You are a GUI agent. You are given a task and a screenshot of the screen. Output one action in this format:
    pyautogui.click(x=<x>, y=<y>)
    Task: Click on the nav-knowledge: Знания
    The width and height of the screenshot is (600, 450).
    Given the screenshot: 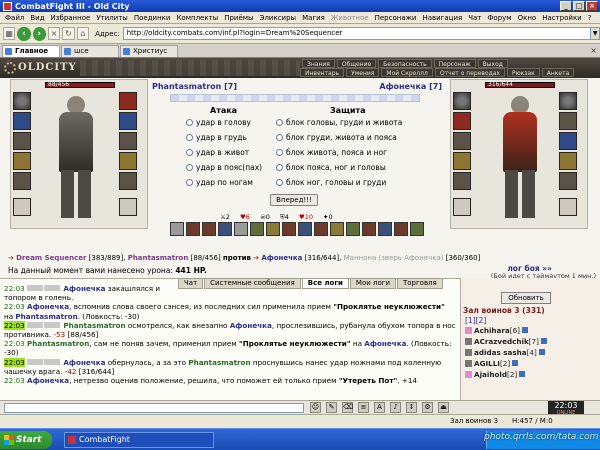 What is the action you would take?
    pyautogui.click(x=318, y=63)
    